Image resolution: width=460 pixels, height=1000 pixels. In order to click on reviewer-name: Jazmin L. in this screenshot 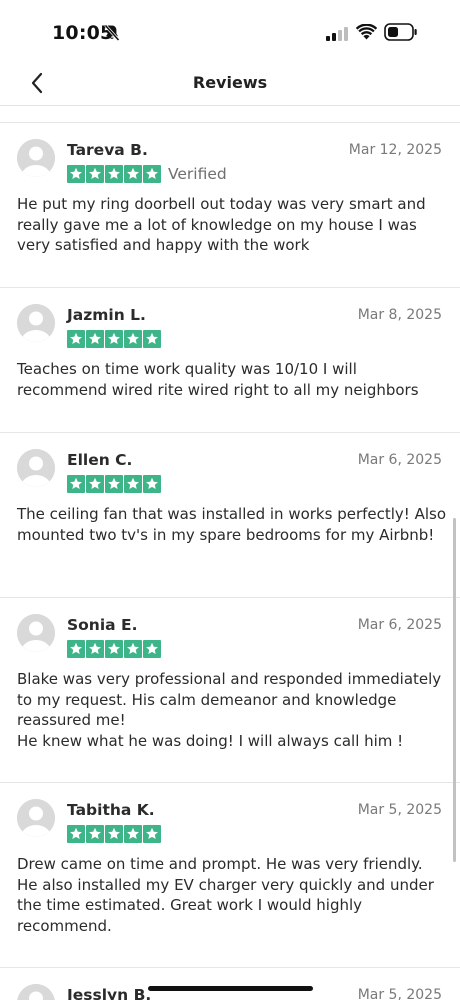, I will do `click(106, 315)`.